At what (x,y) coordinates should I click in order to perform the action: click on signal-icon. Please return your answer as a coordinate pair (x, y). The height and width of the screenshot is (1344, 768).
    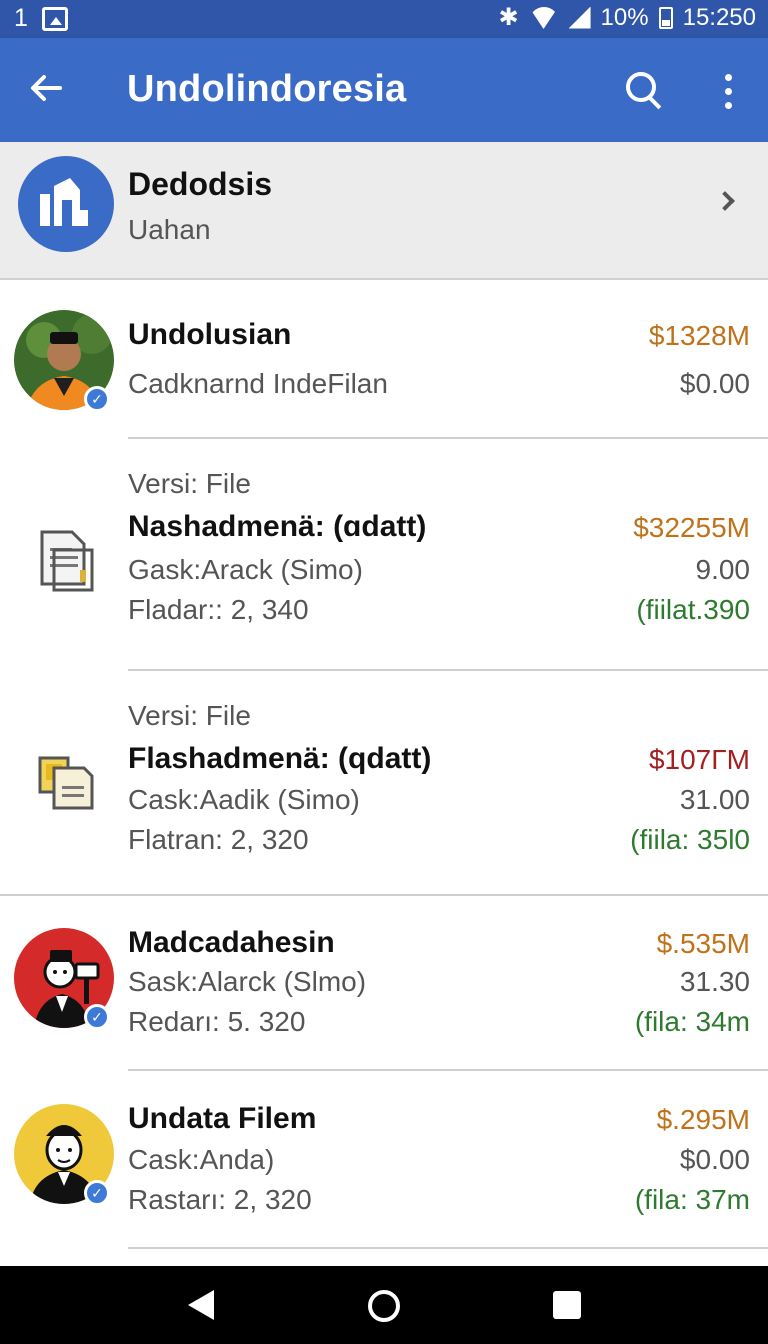
    Looking at the image, I should click on (579, 17).